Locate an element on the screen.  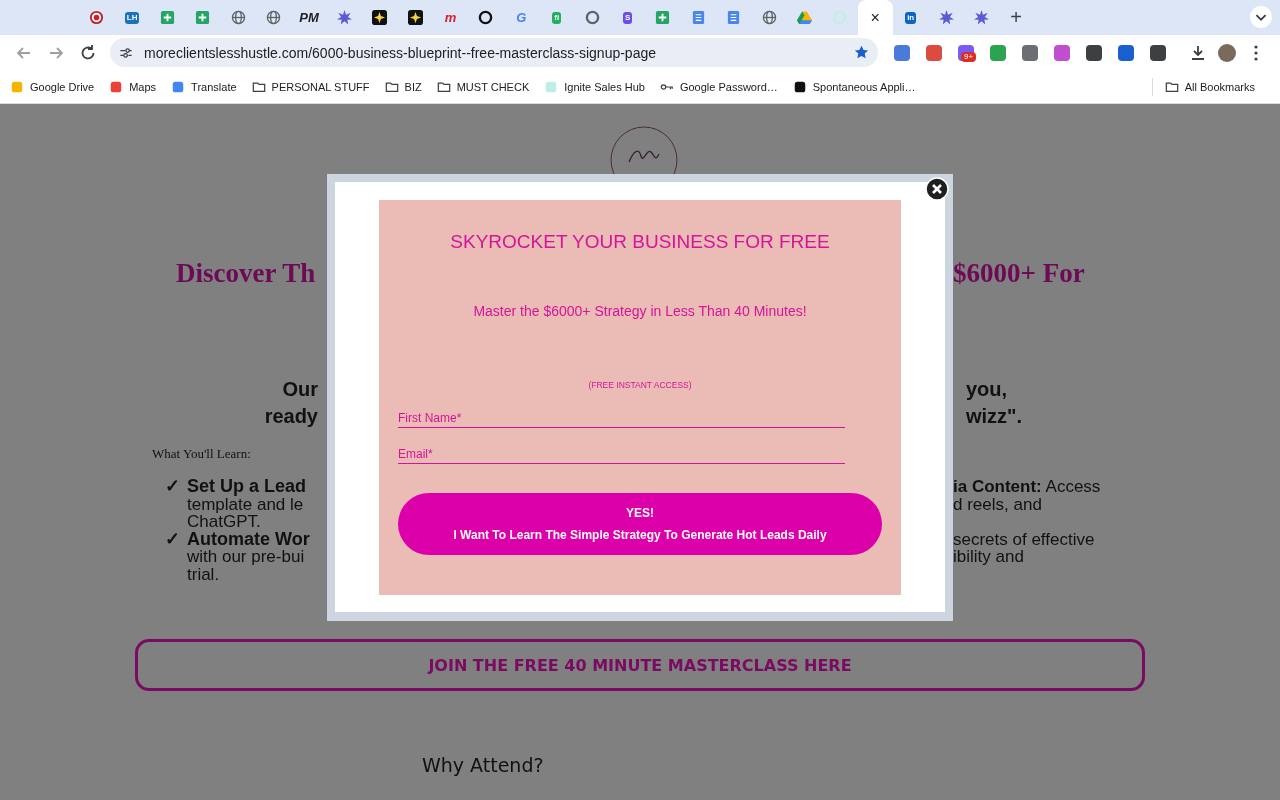
item-text: secrets of effective is located at coordinates (1024, 539).